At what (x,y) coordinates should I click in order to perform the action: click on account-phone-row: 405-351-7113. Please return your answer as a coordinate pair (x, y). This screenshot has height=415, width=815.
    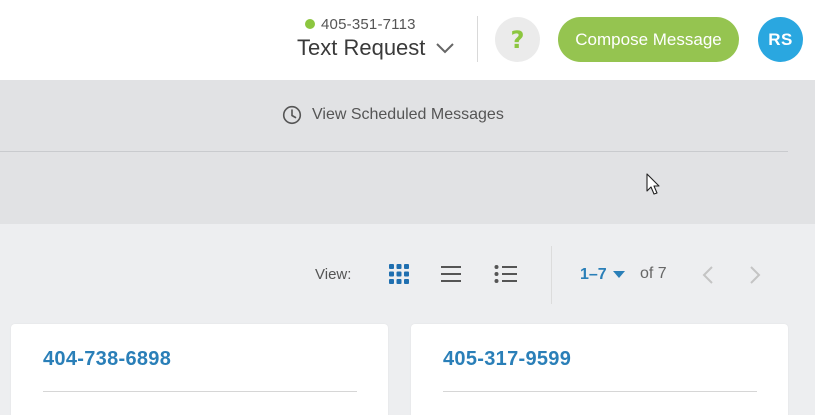
    Looking at the image, I should click on (360, 24).